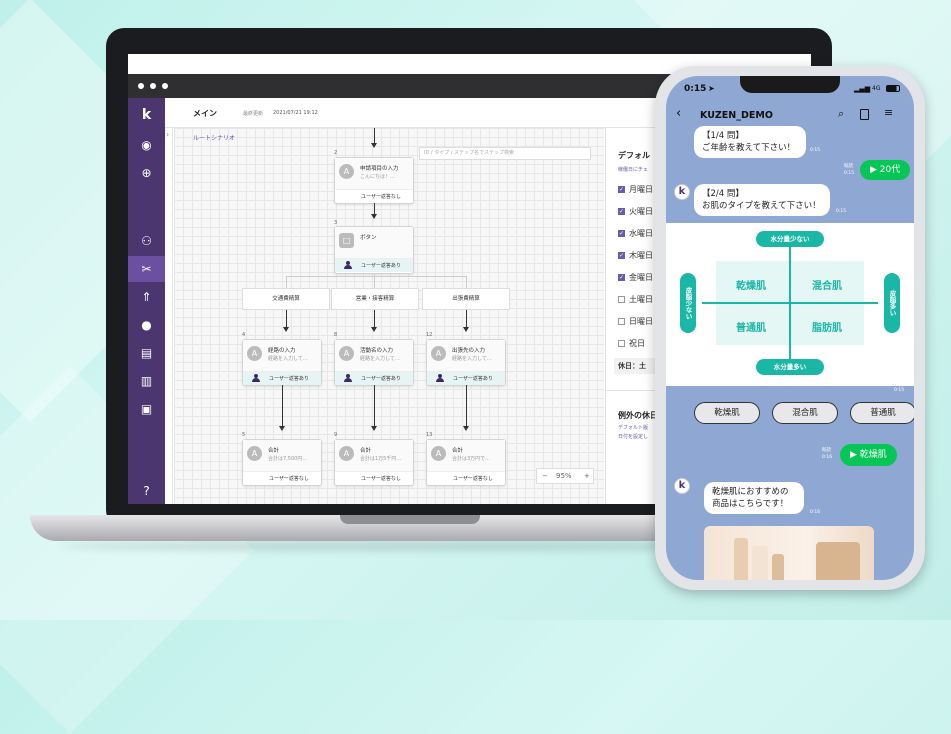  Describe the element at coordinates (286, 299) in the screenshot. I see `branch-button: 交通費精算` at that location.